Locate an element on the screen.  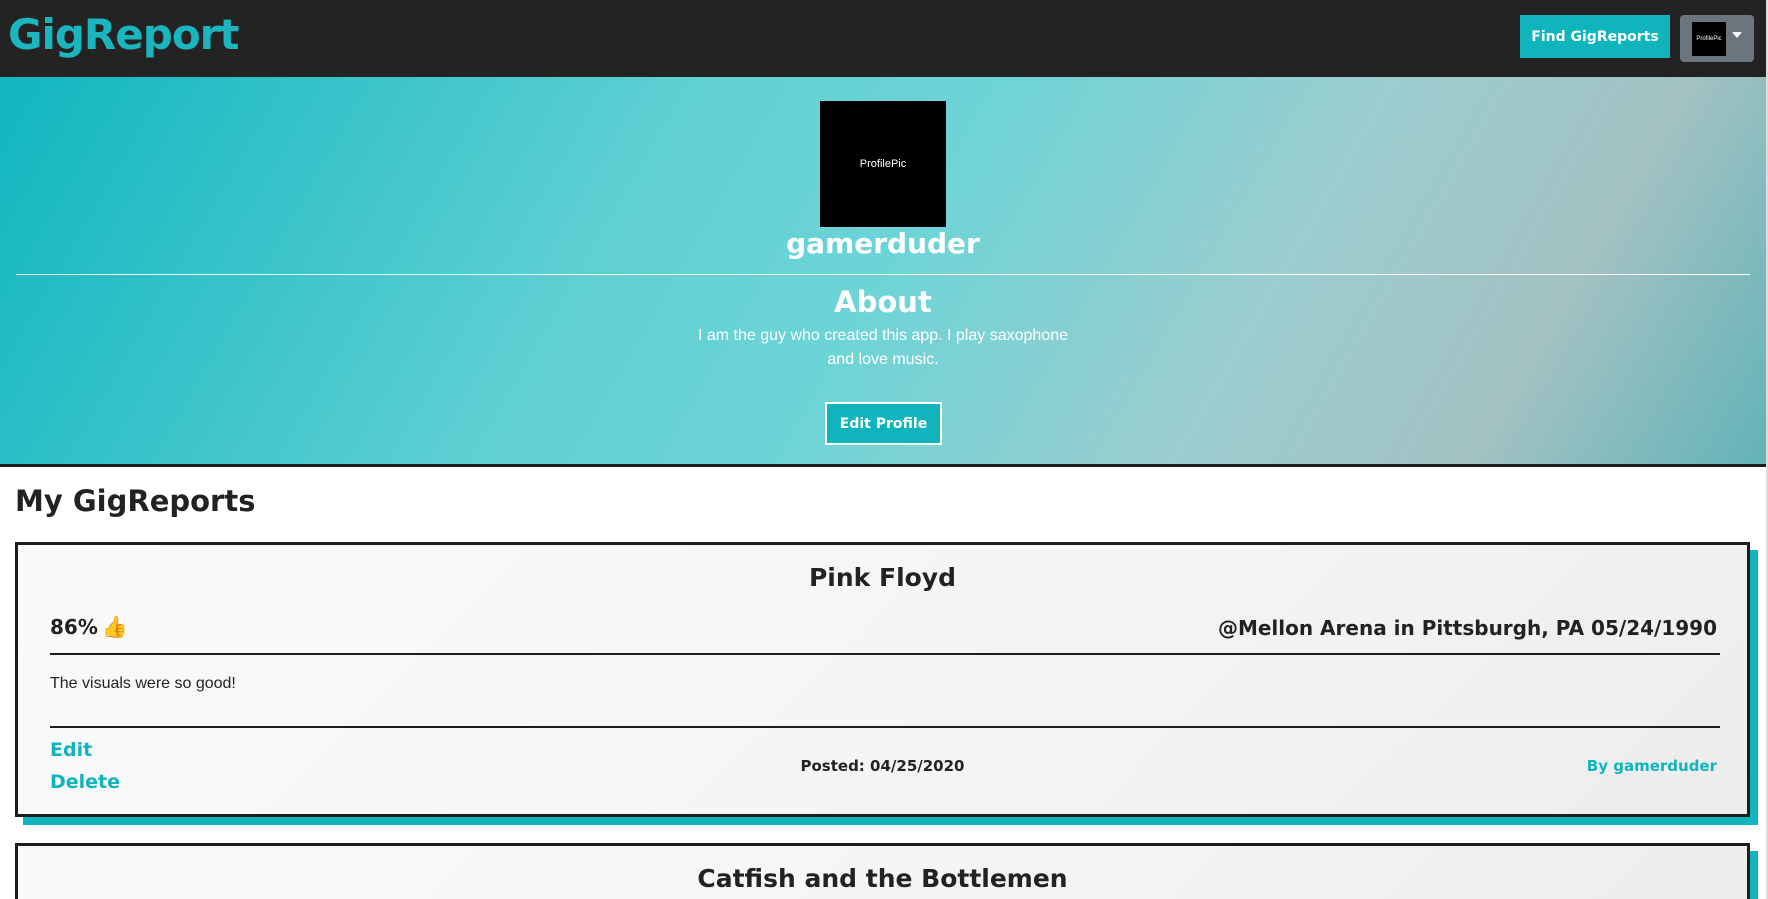
user-menu-button: ProfilePic is located at coordinates (1717, 38).